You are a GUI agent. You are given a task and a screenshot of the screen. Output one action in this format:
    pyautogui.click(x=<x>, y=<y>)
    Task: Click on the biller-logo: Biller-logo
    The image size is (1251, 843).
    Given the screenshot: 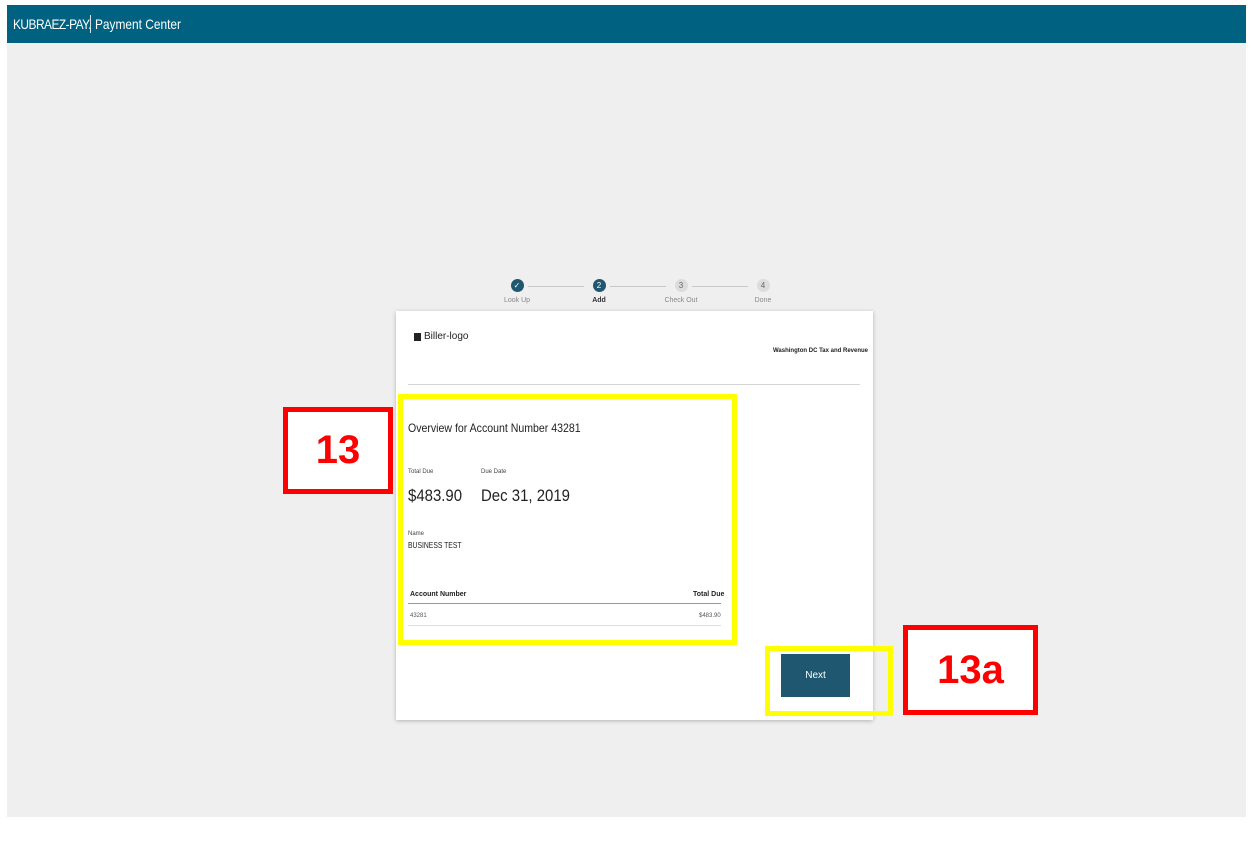 What is the action you would take?
    pyautogui.click(x=441, y=336)
    